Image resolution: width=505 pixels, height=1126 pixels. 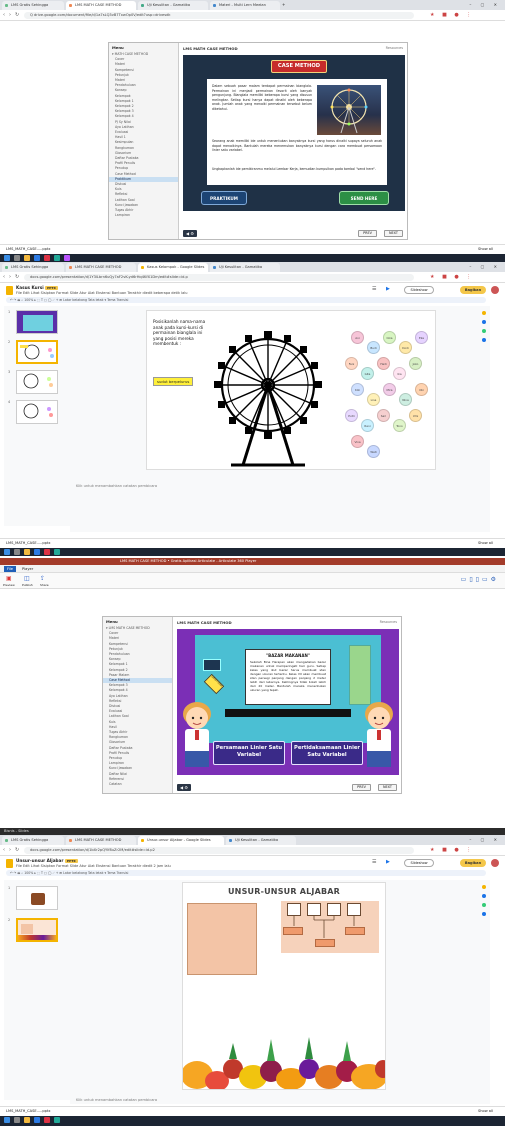 I want to click on menu-item: Catatan, so click(x=137, y=784).